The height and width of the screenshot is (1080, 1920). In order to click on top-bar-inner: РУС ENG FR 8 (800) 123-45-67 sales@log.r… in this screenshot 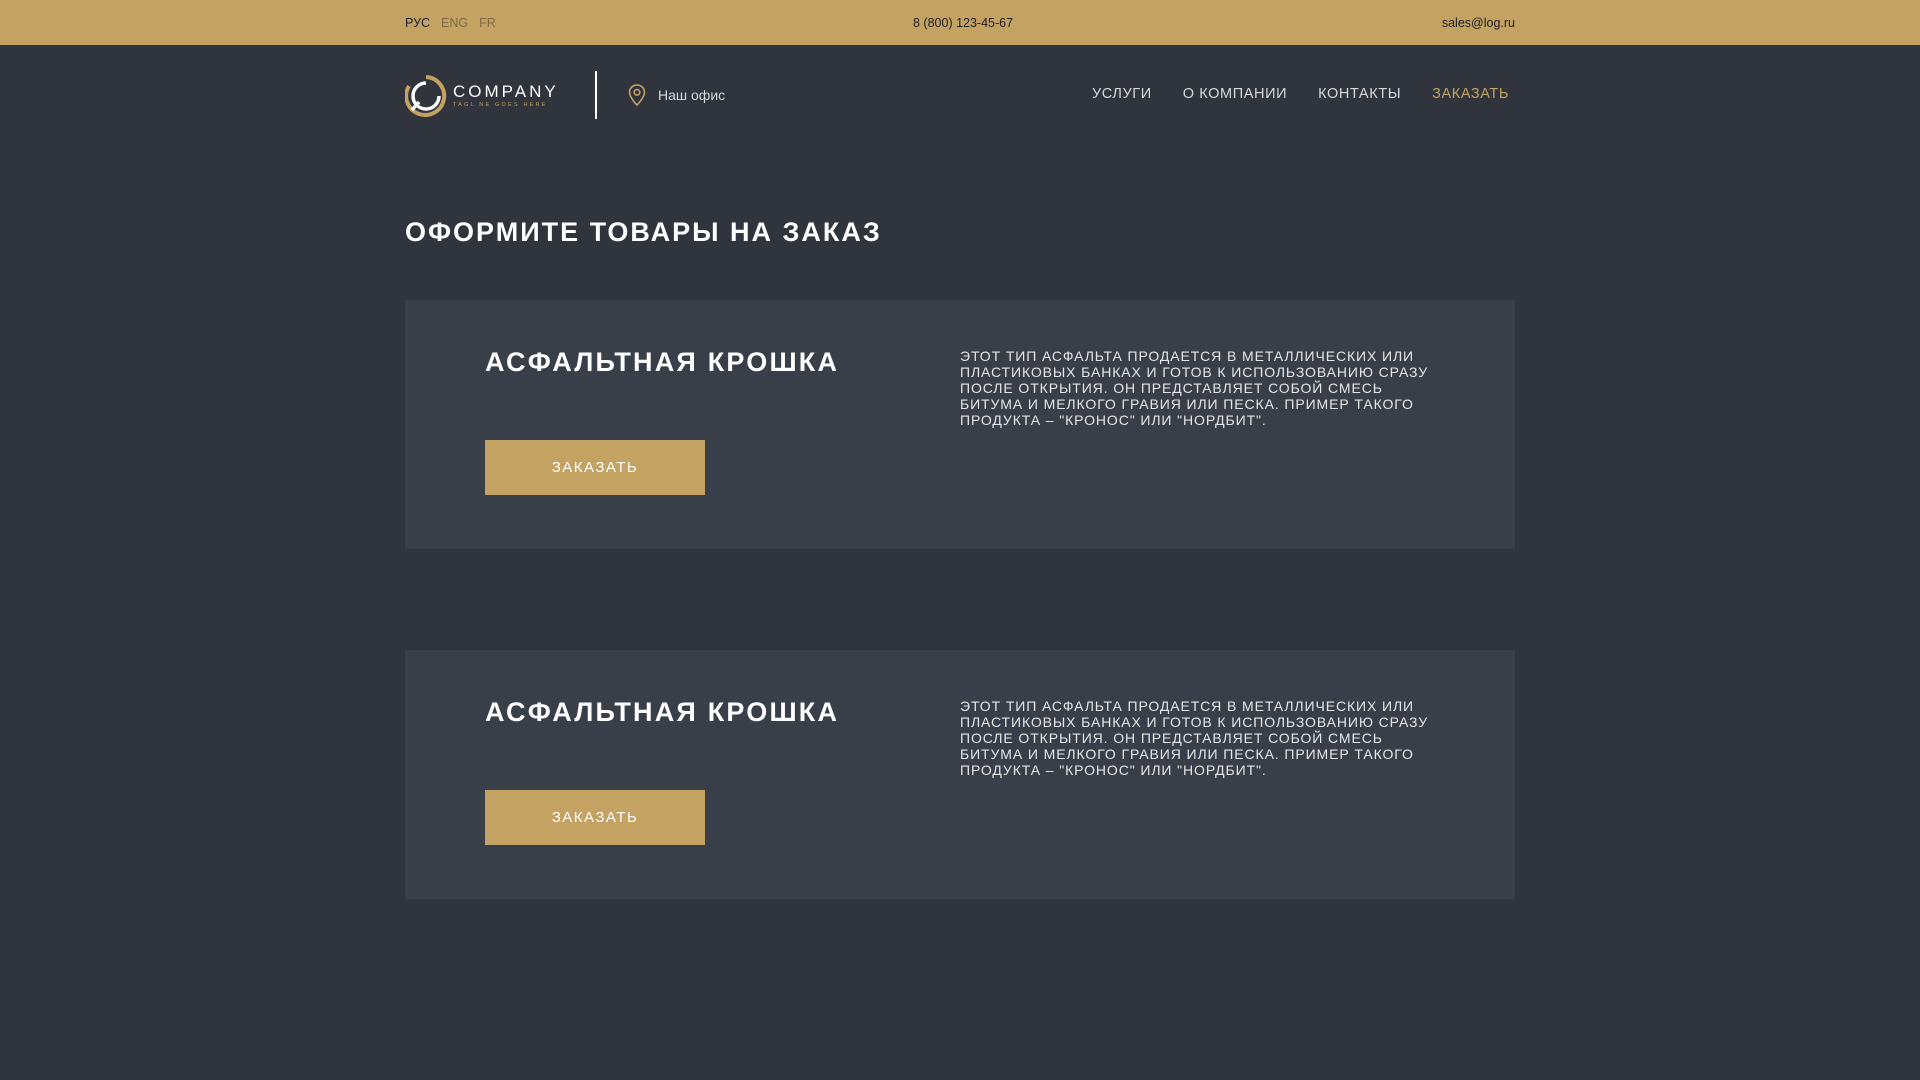, I will do `click(960, 22)`.